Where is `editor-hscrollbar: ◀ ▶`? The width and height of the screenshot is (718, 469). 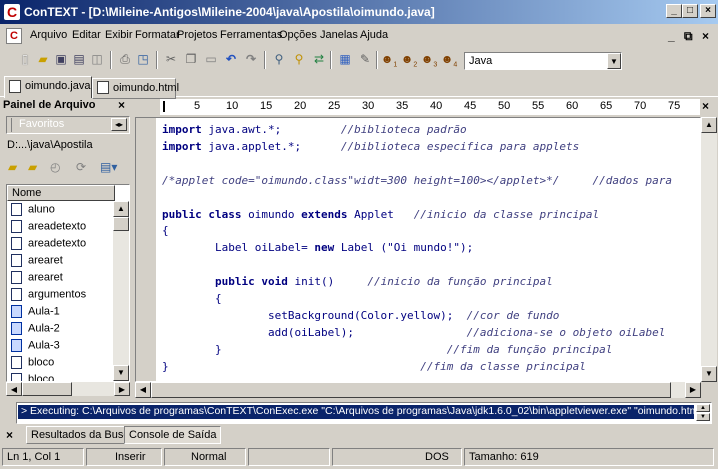
editor-hscrollbar: ◀ ▶ is located at coordinates (418, 390).